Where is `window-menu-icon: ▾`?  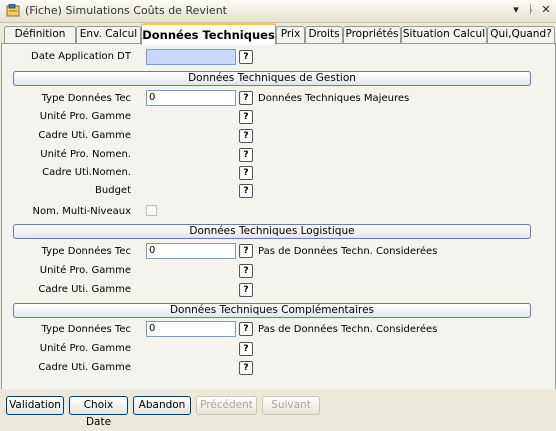
window-menu-icon: ▾ is located at coordinates (516, 10).